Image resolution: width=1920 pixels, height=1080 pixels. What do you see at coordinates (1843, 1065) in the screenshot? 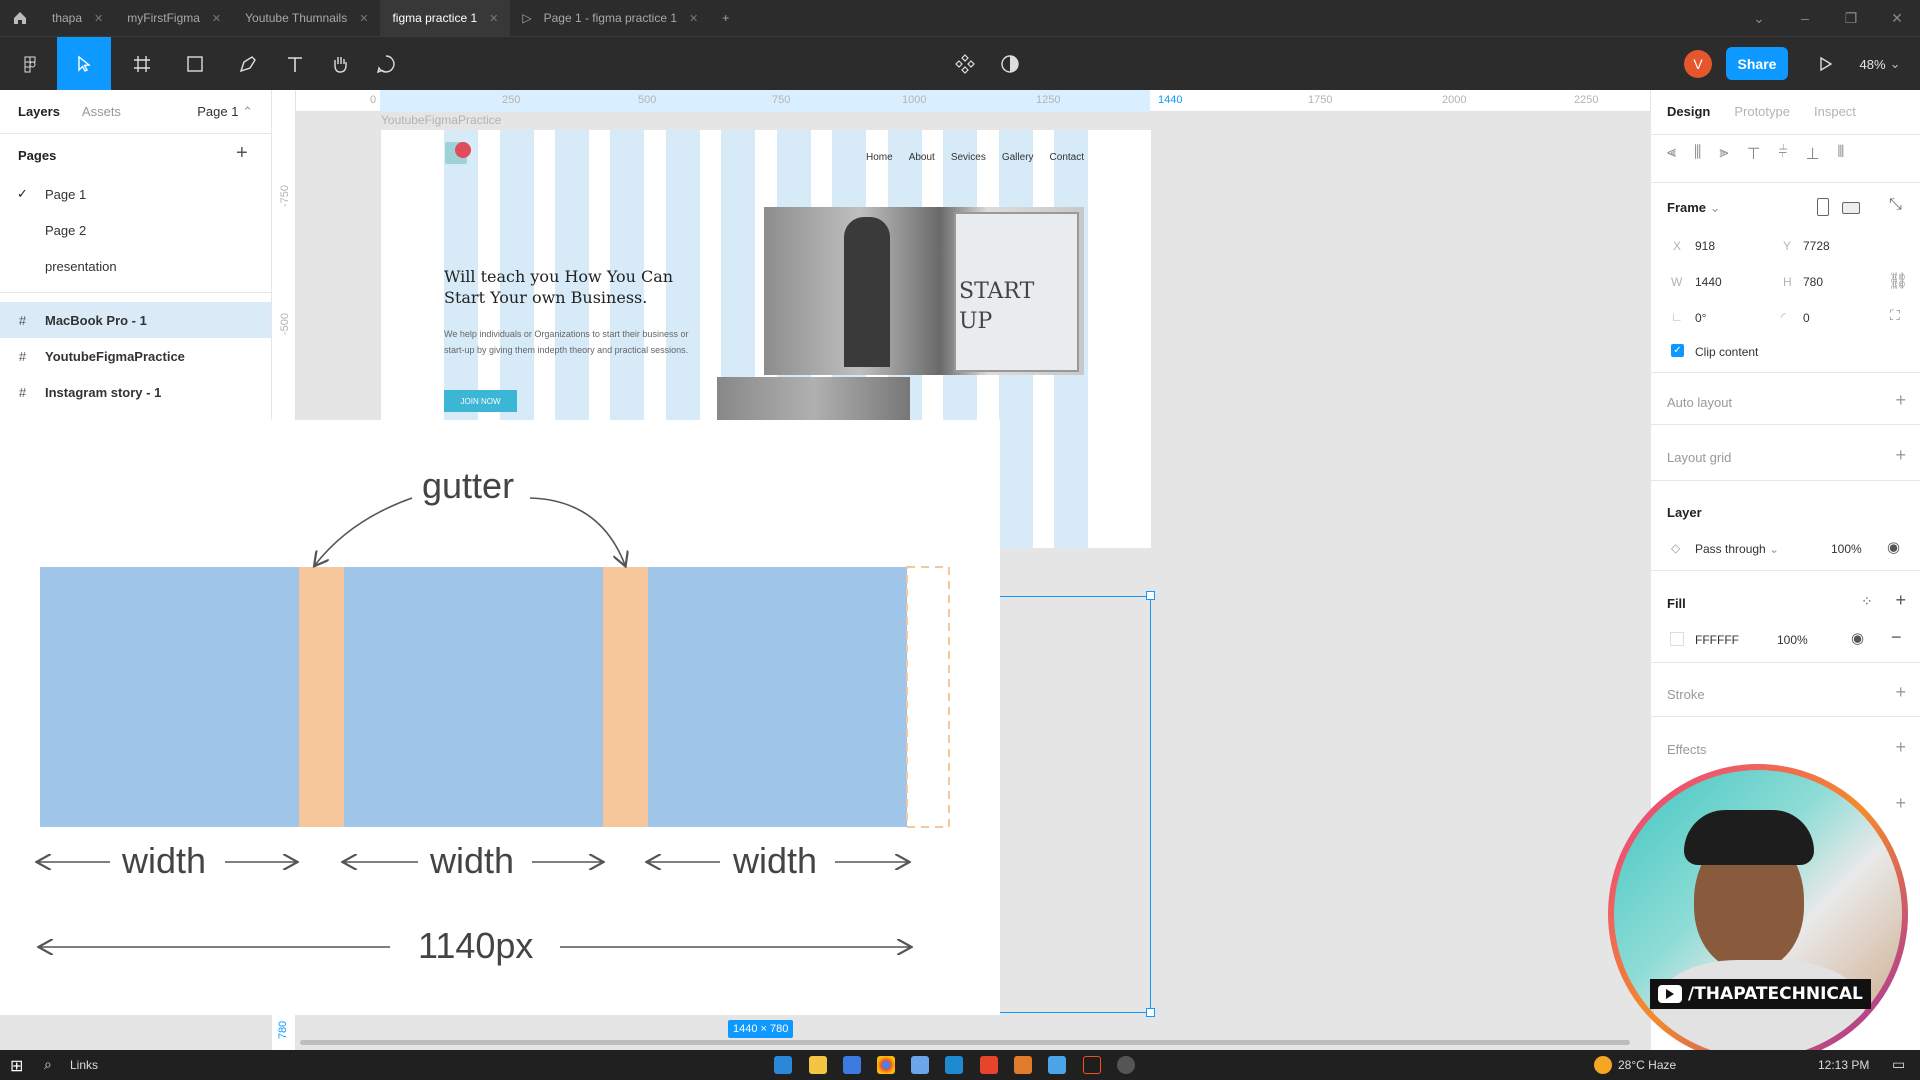
I see `clock: 12:13 PM` at bounding box center [1843, 1065].